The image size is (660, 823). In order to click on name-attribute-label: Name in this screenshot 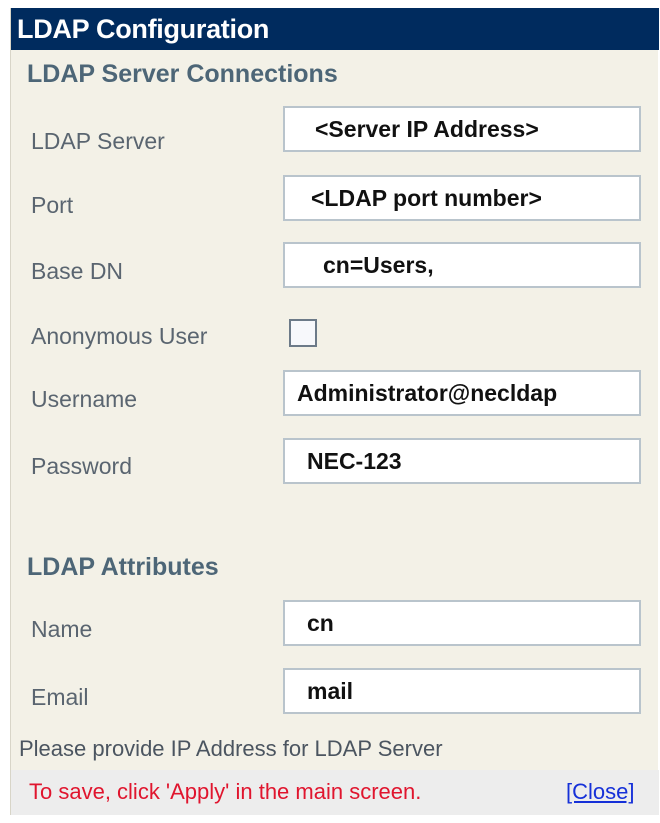, I will do `click(62, 629)`.